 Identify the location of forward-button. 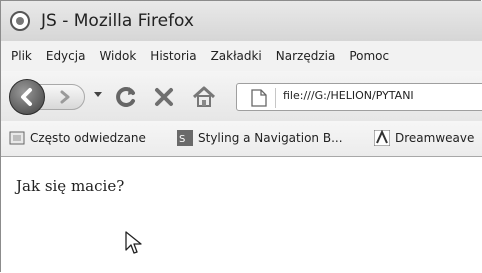
(62, 97).